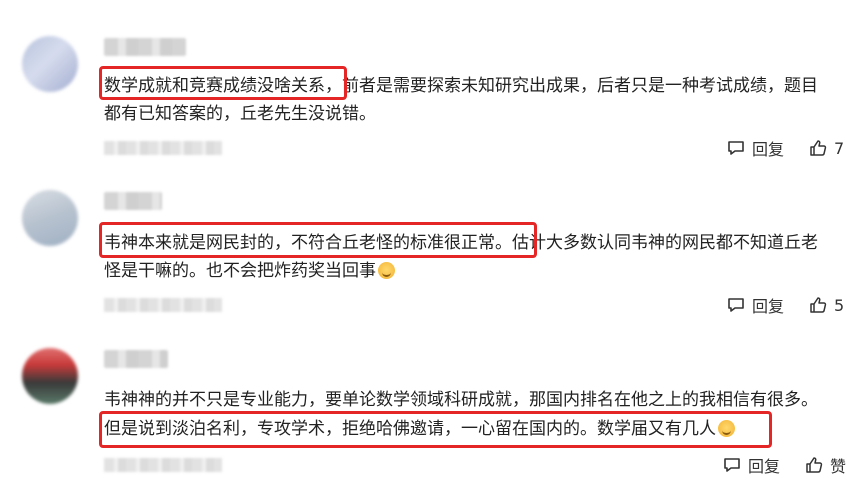  What do you see at coordinates (476, 271) in the screenshot?
I see `comment-text-line: 怪是干嘛的。也不会把炸药奖当回事` at bounding box center [476, 271].